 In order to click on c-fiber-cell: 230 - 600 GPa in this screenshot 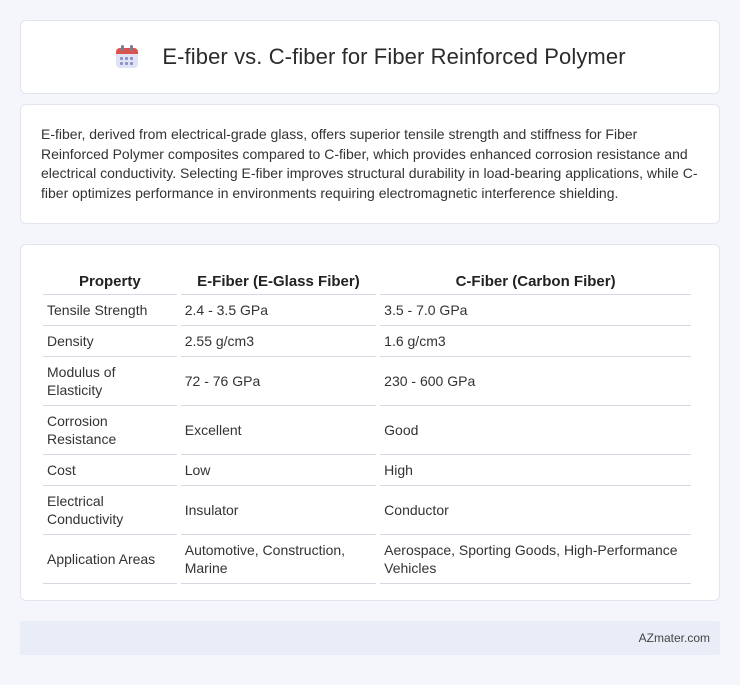, I will do `click(535, 381)`.